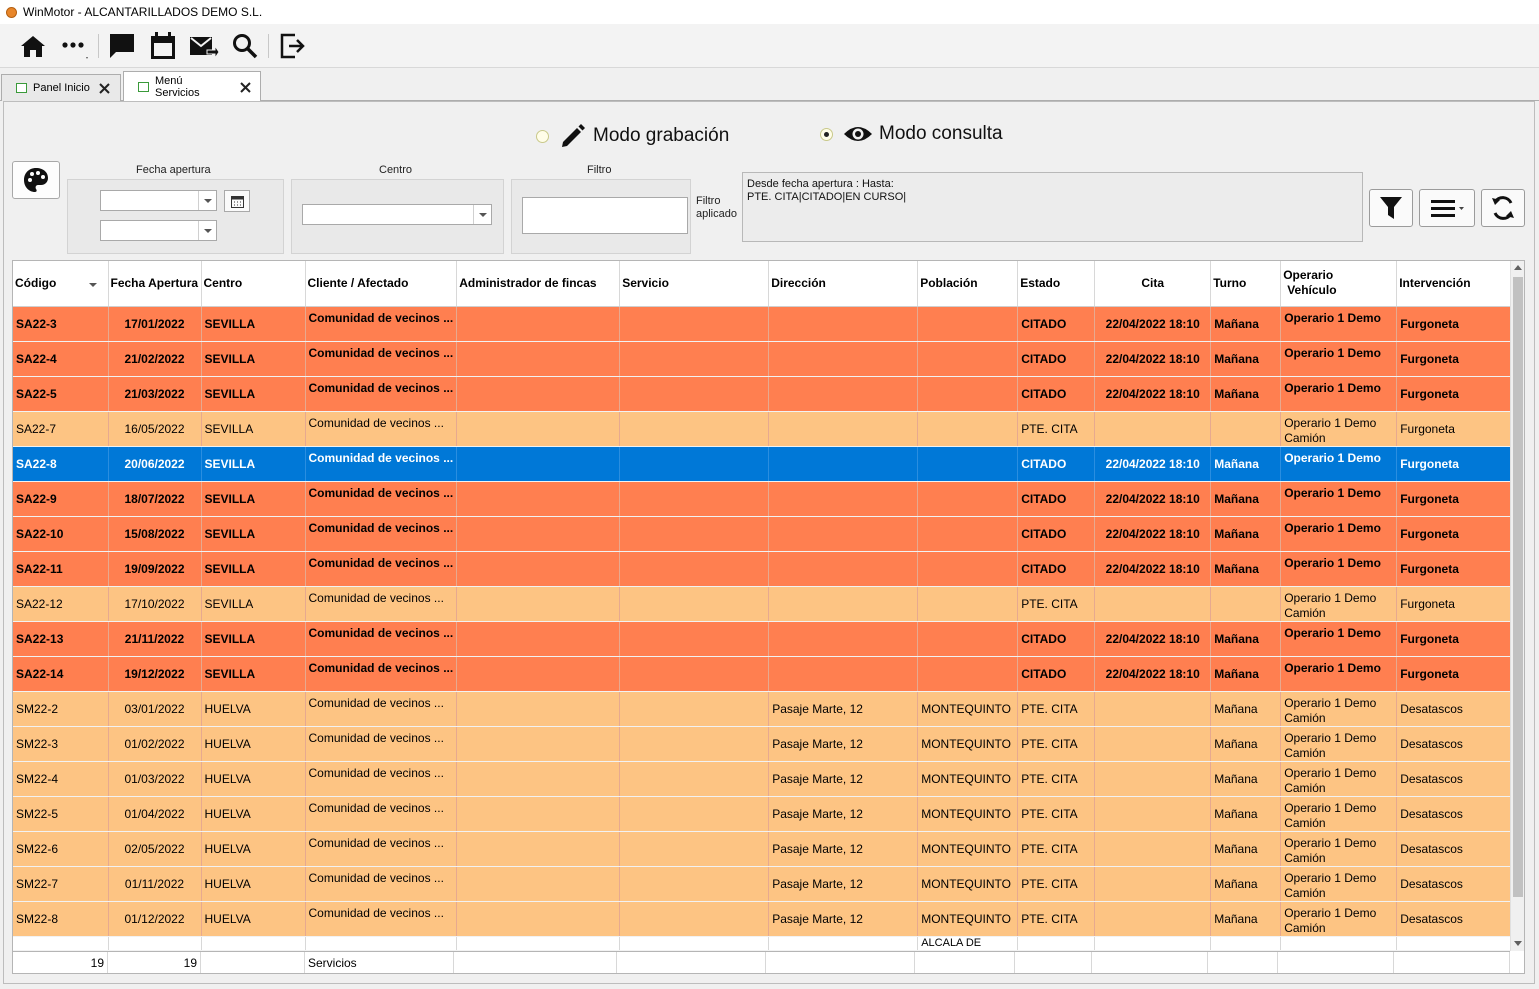  What do you see at coordinates (155, 674) in the screenshot?
I see `cell-fecha-apertura: 19/12/2022` at bounding box center [155, 674].